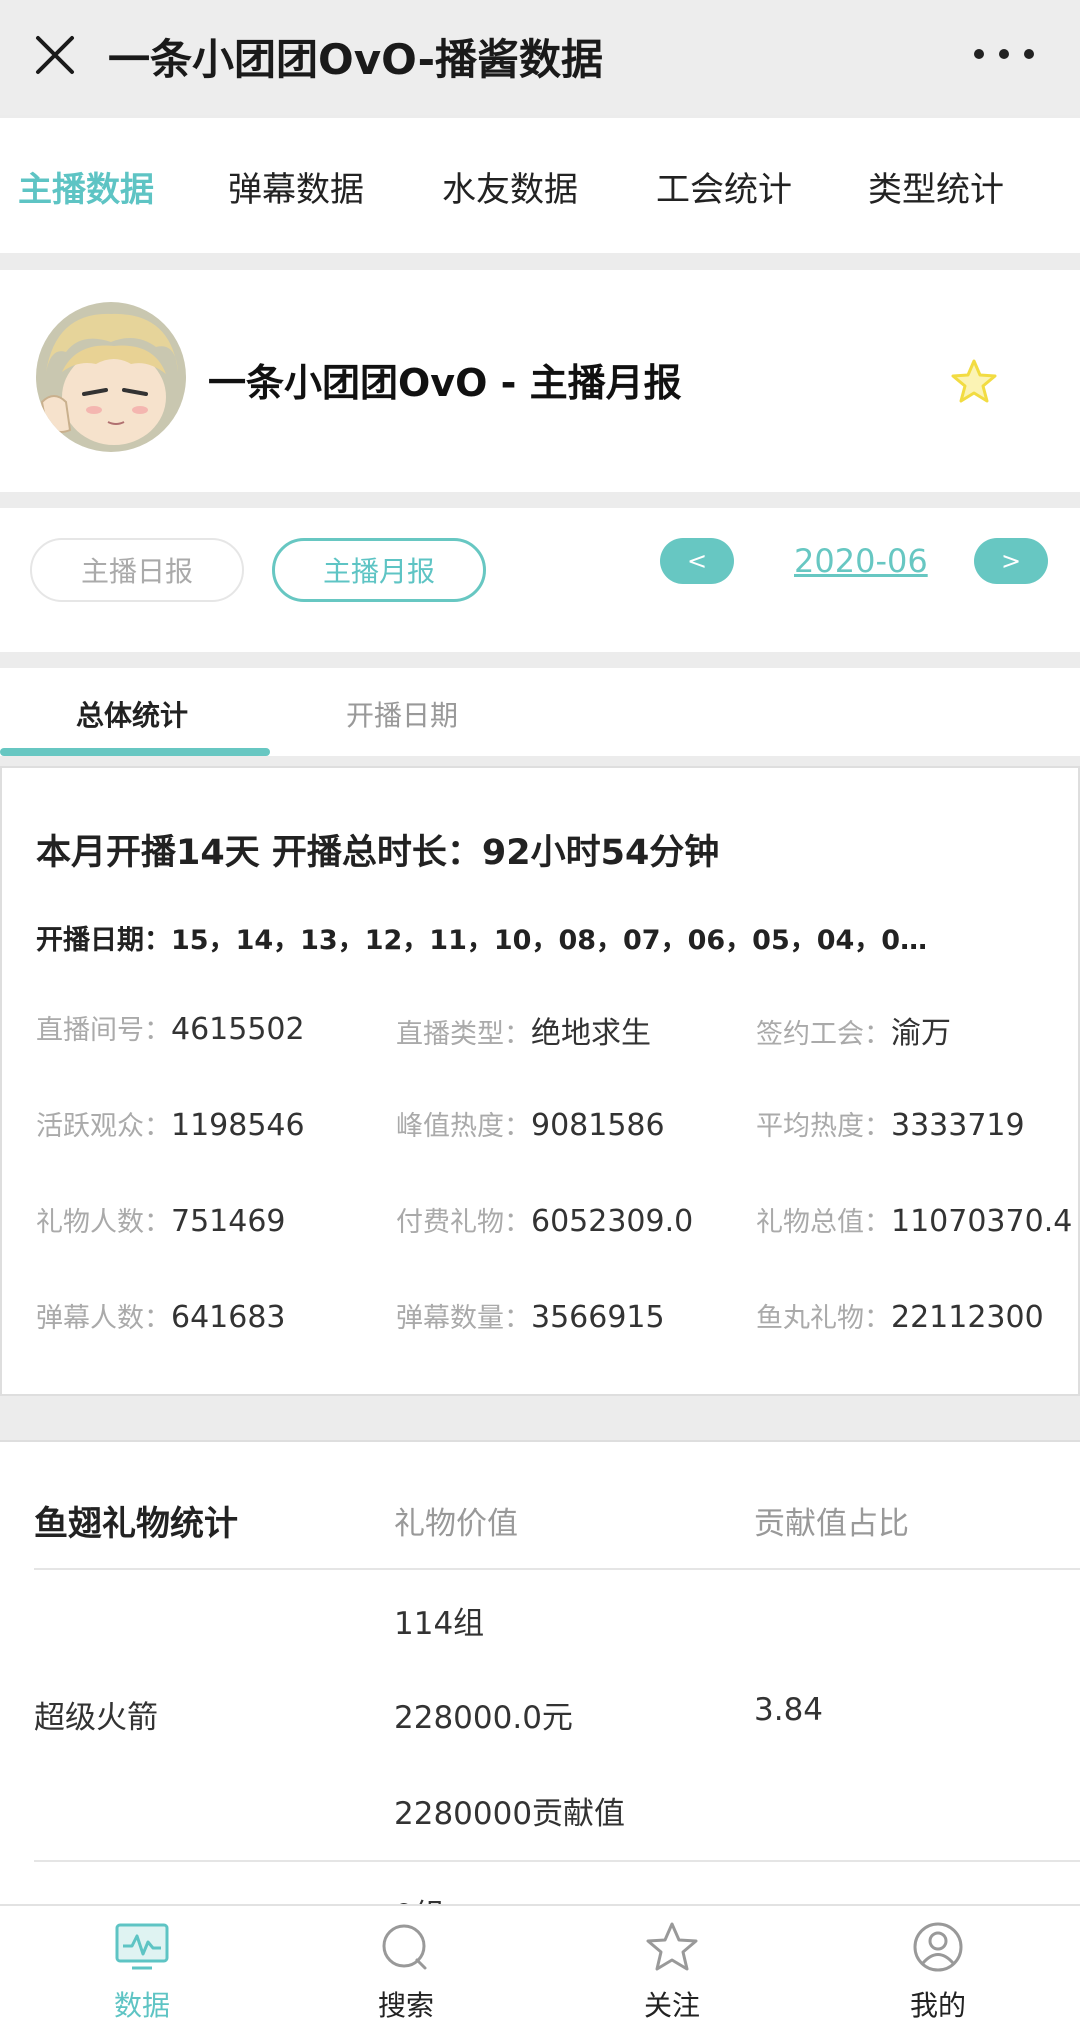 The width and height of the screenshot is (1080, 2033). I want to click on month-picker: 2020-06, so click(861, 561).